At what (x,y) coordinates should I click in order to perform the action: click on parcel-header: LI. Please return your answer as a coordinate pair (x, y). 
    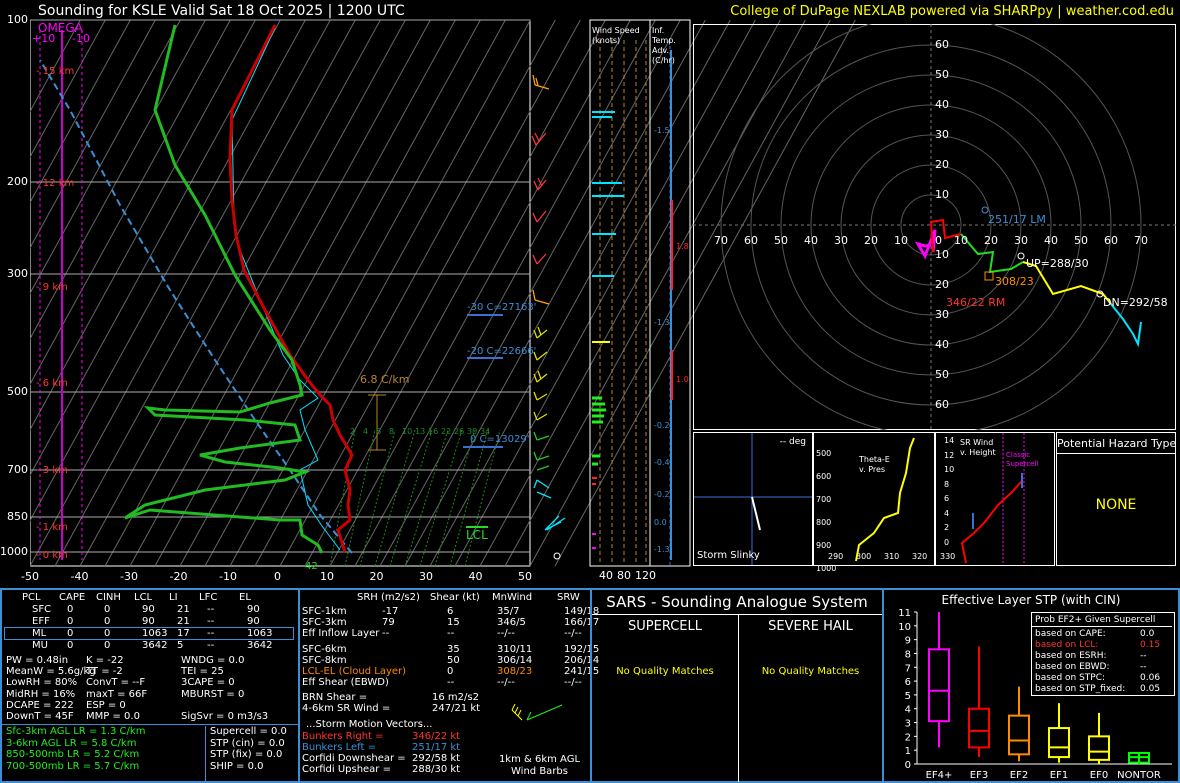
    Looking at the image, I should click on (173, 597).